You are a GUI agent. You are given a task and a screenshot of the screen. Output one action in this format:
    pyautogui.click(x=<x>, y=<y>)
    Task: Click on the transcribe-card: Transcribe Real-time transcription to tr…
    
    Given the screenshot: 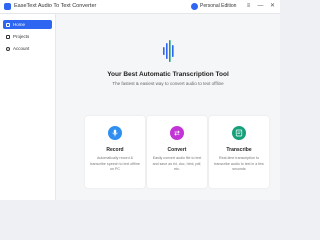 What is the action you would take?
    pyautogui.click(x=239, y=152)
    